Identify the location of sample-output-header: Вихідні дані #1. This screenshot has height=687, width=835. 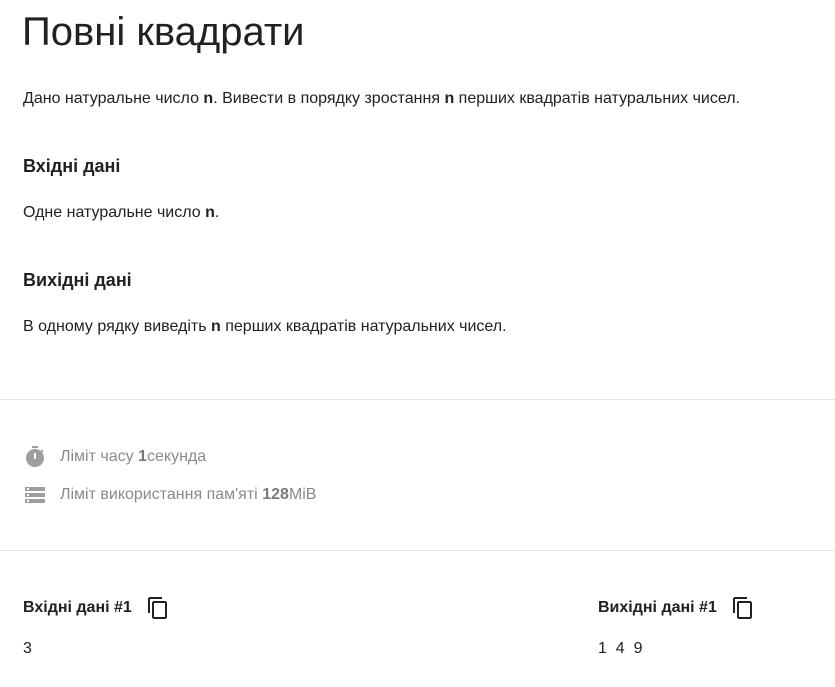
(676, 608).